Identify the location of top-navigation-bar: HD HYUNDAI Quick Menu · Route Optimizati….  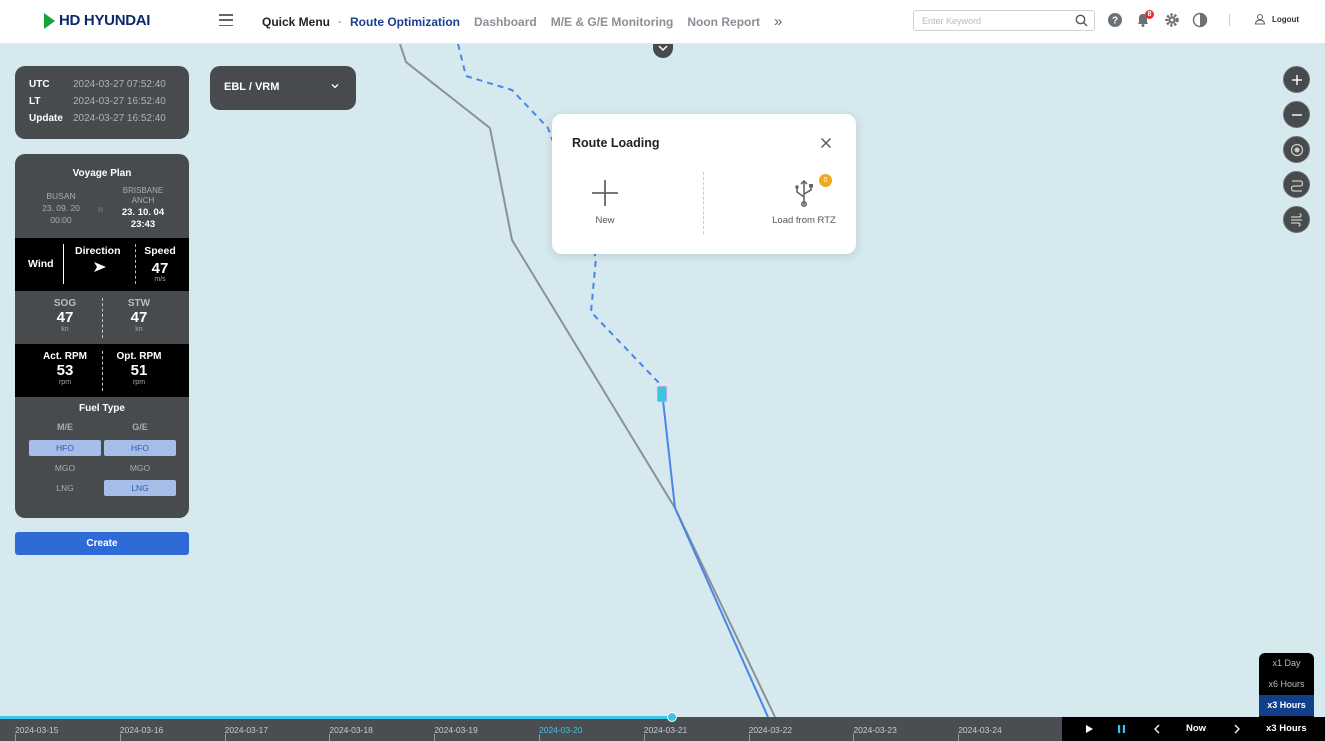
(662, 22).